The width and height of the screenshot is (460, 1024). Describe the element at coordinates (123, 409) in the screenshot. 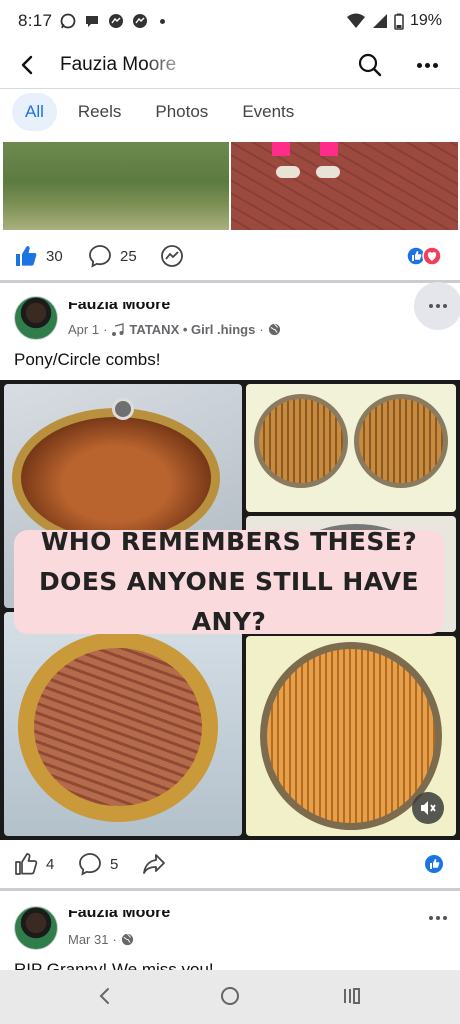

I see `comb-clasp` at that location.